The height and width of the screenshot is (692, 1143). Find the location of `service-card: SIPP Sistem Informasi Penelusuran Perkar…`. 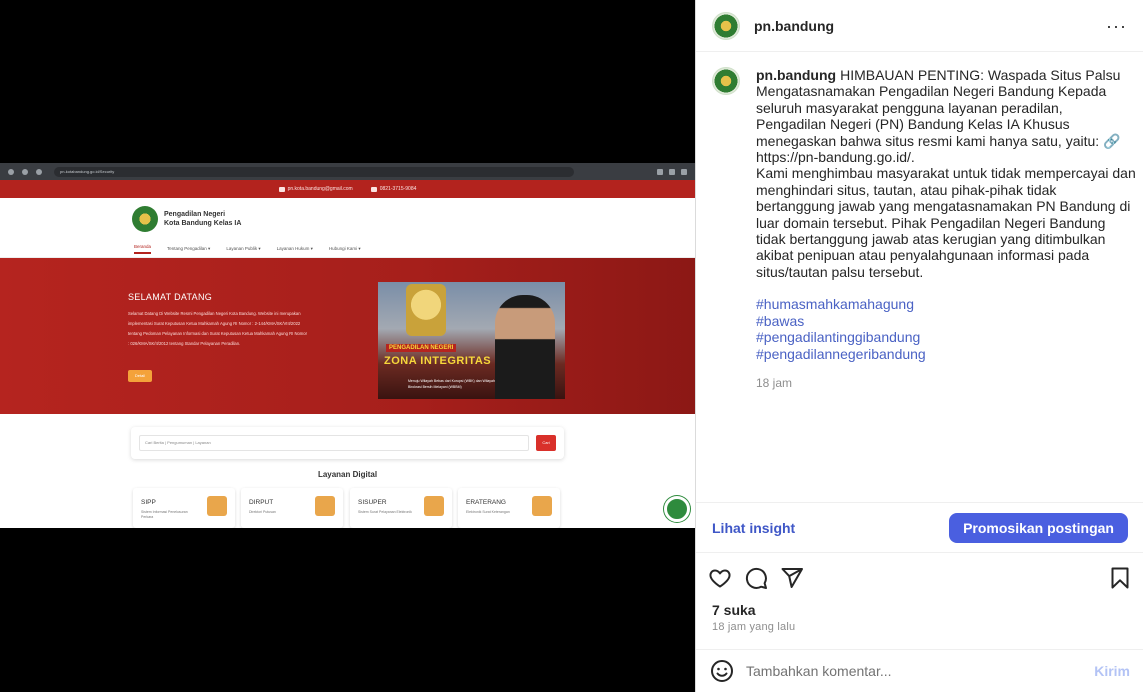

service-card: SIPP Sistem Informasi Penelusuran Perkar… is located at coordinates (184, 508).